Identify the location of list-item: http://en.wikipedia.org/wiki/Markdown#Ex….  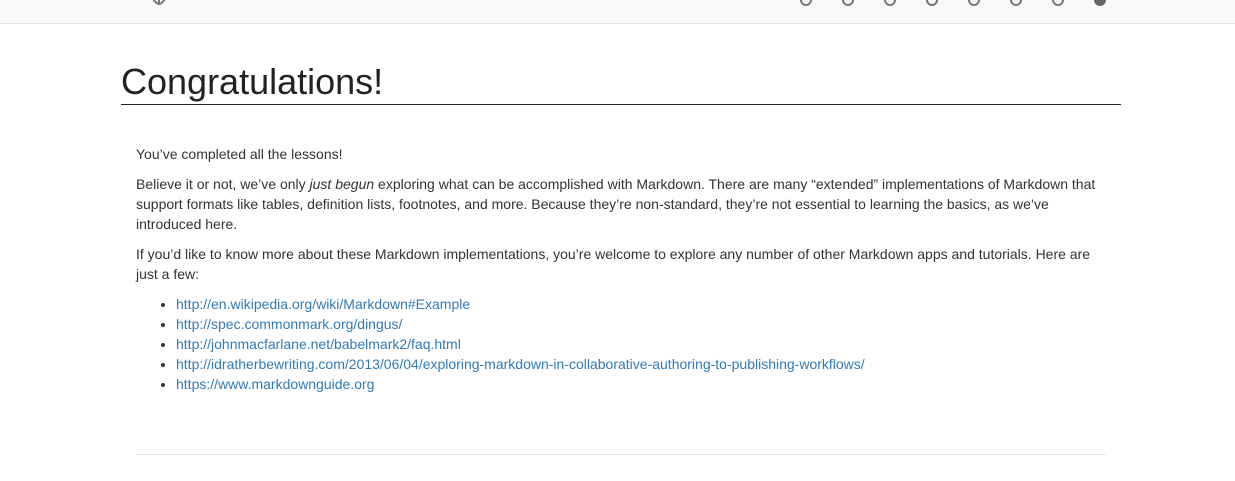
(641, 304).